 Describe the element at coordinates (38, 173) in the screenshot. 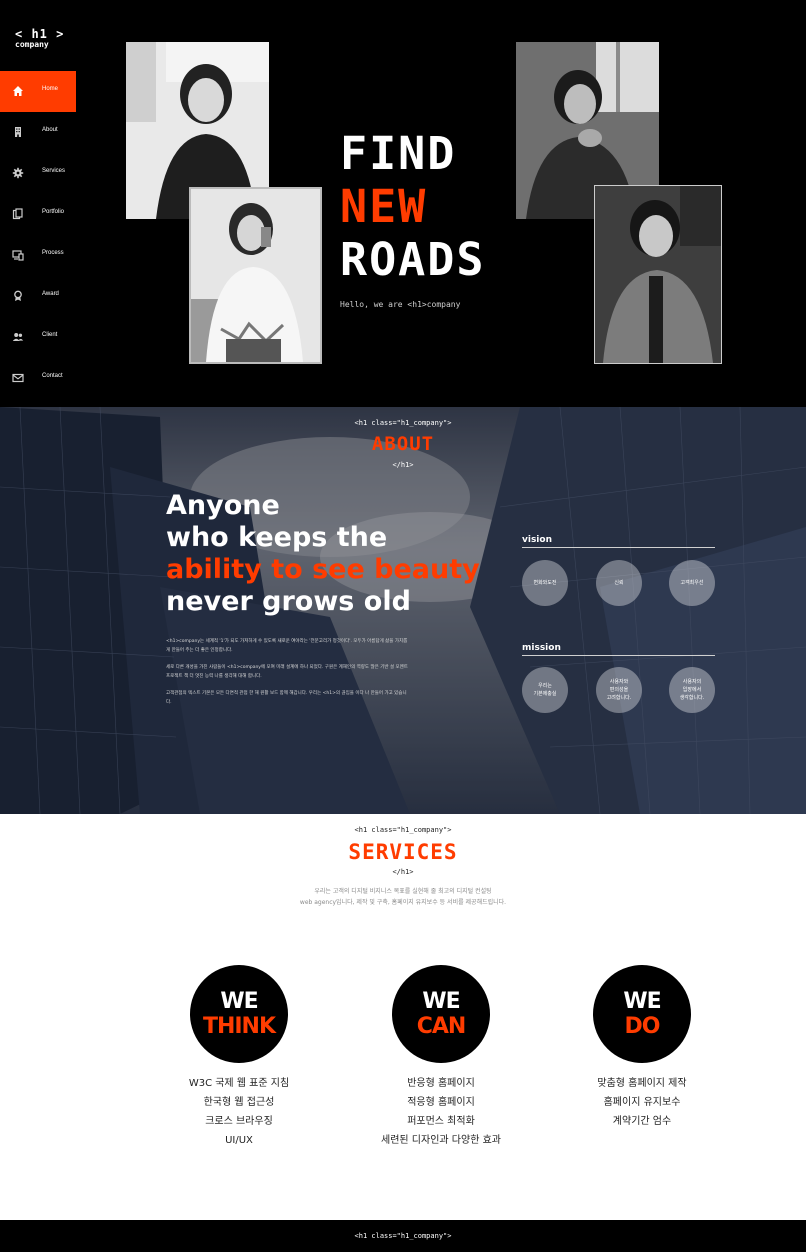

I see `nav-item-services: Services` at that location.